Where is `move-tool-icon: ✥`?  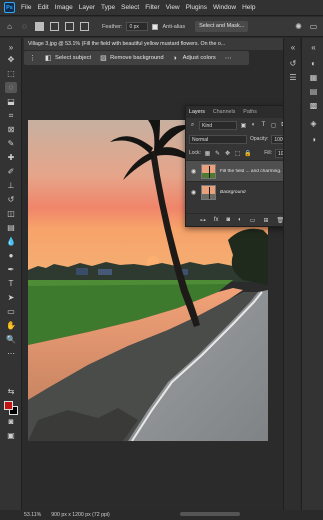
move-tool-icon: ✥ is located at coordinates (11, 59).